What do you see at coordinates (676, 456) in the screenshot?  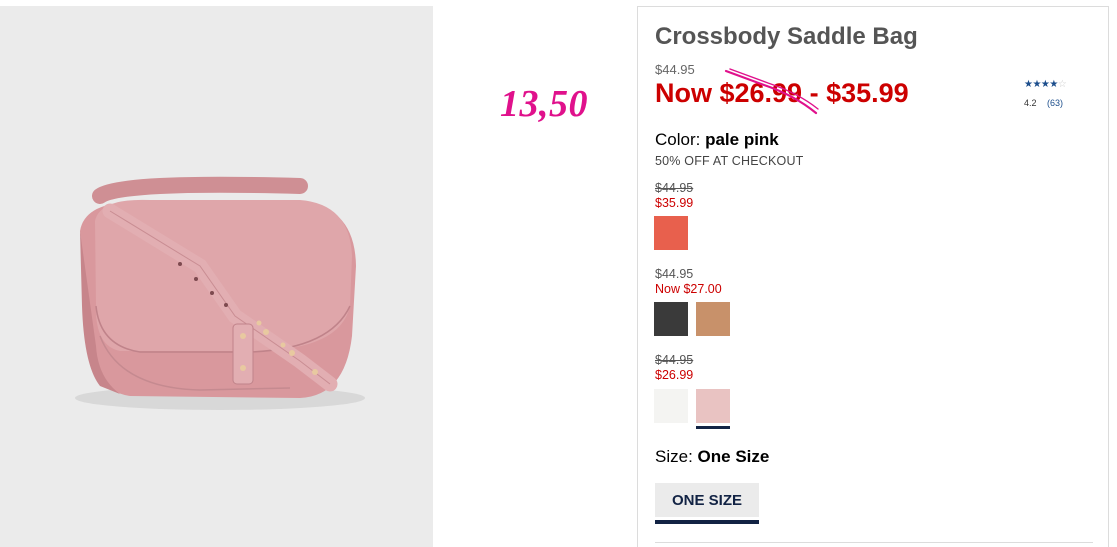 I see `size-label-text: Size:` at bounding box center [676, 456].